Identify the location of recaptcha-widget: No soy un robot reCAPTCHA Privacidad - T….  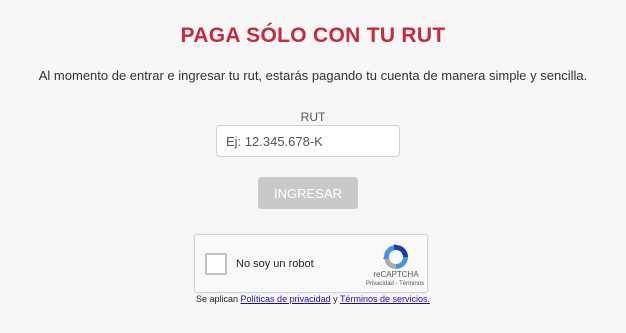
(311, 263).